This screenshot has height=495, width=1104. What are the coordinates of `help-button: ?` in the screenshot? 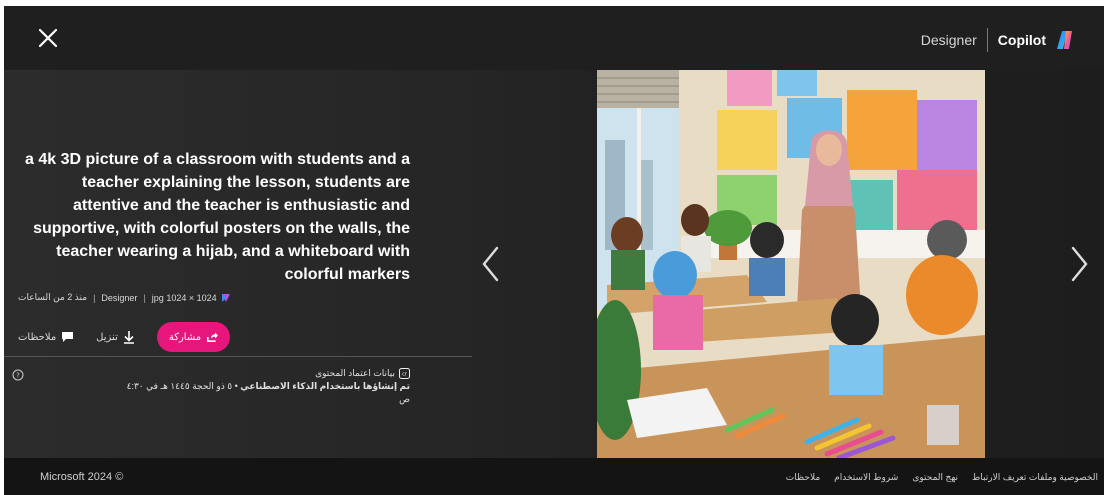 It's located at (18, 374).